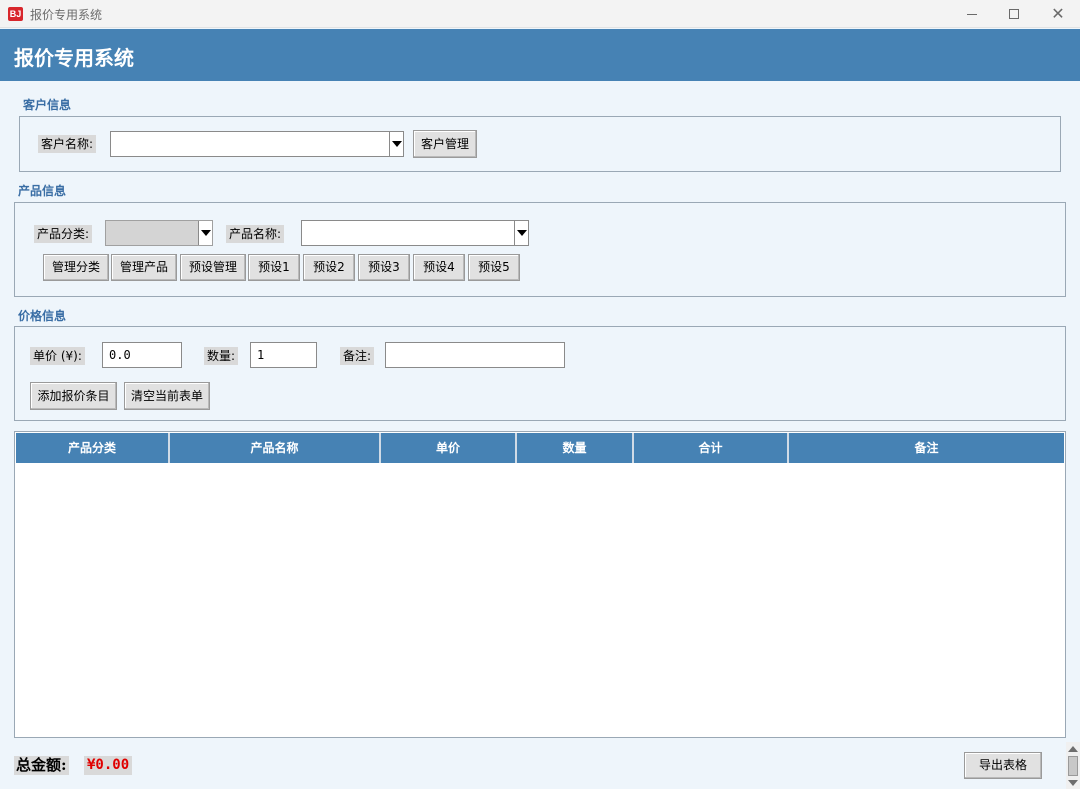 The width and height of the screenshot is (1080, 789). I want to click on window-scrollbar, so click(1073, 765).